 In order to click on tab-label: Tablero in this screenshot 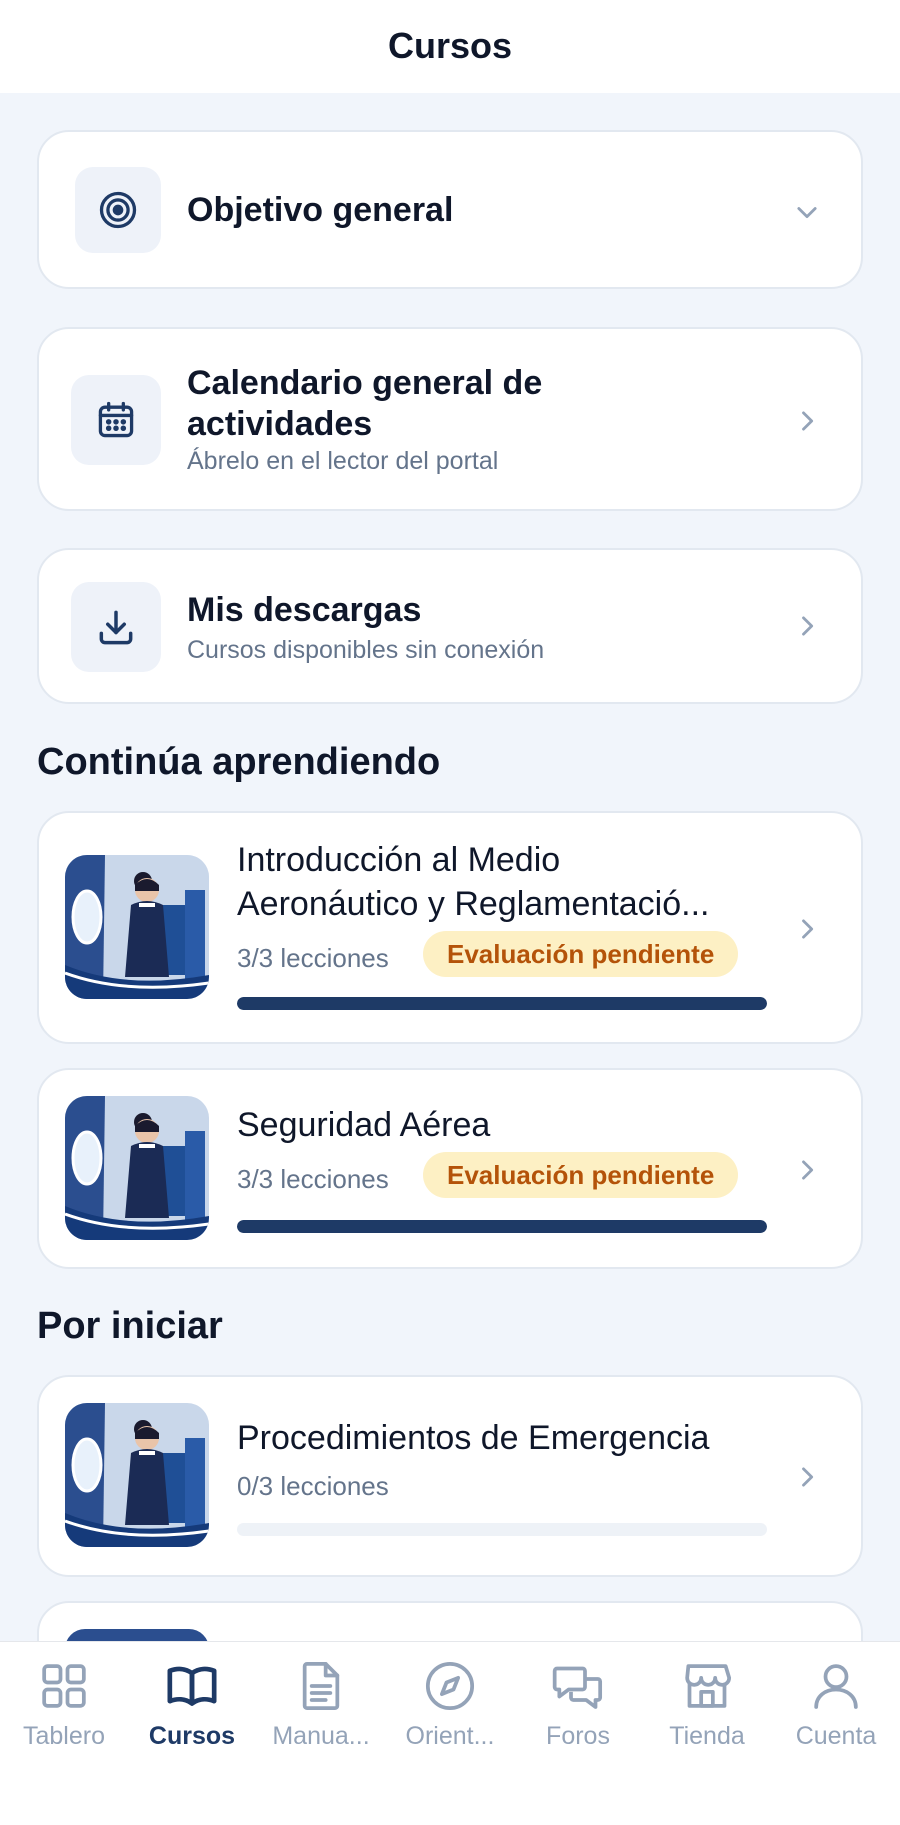, I will do `click(64, 1736)`.